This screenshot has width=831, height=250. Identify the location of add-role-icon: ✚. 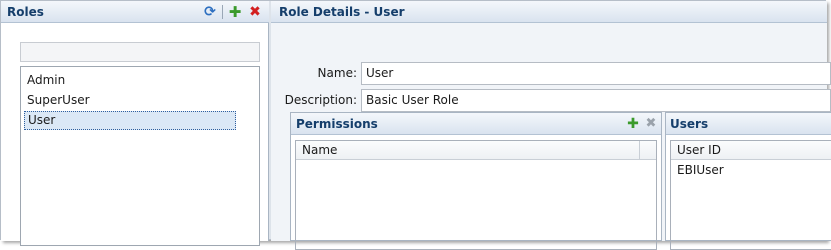
(235, 12).